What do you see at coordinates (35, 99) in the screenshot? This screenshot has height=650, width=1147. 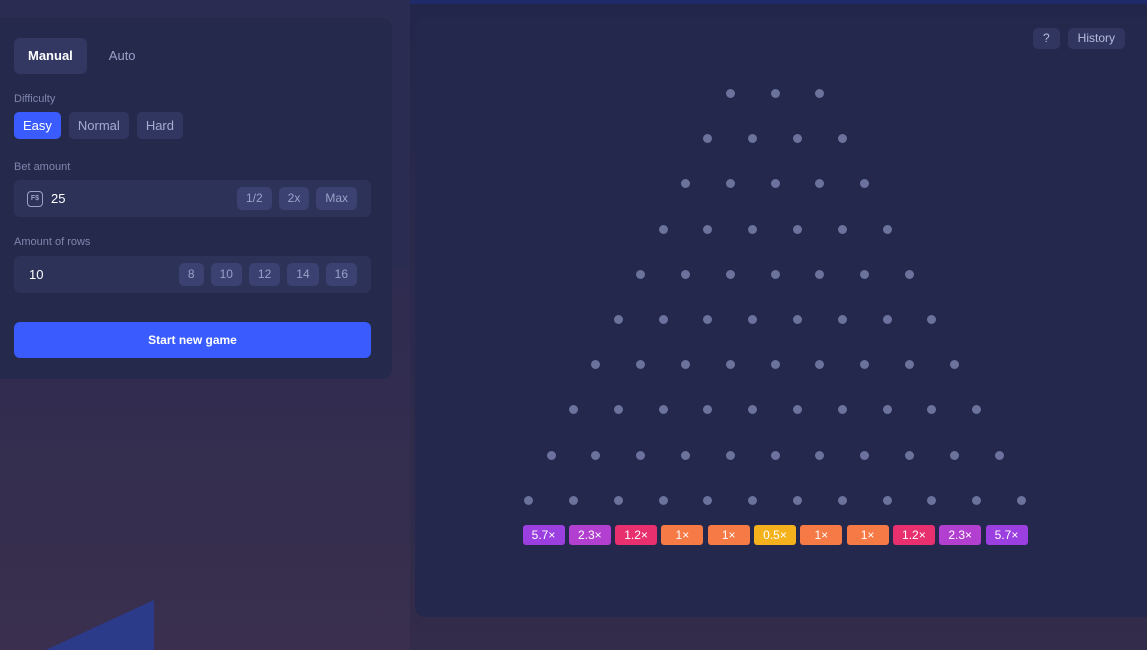 I see `difficulty-label: Difficulty` at bounding box center [35, 99].